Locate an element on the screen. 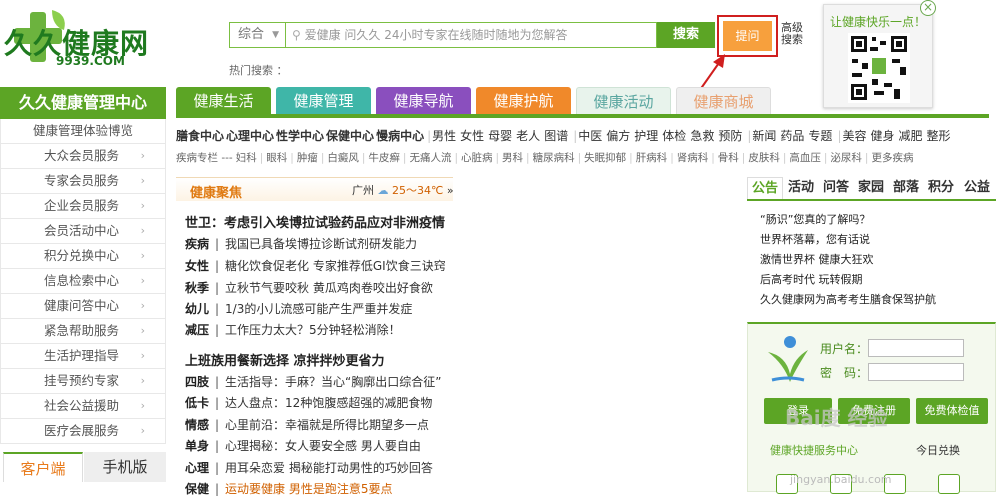 This screenshot has height=497, width=1000. tab-home: 家园 is located at coordinates (871, 188).